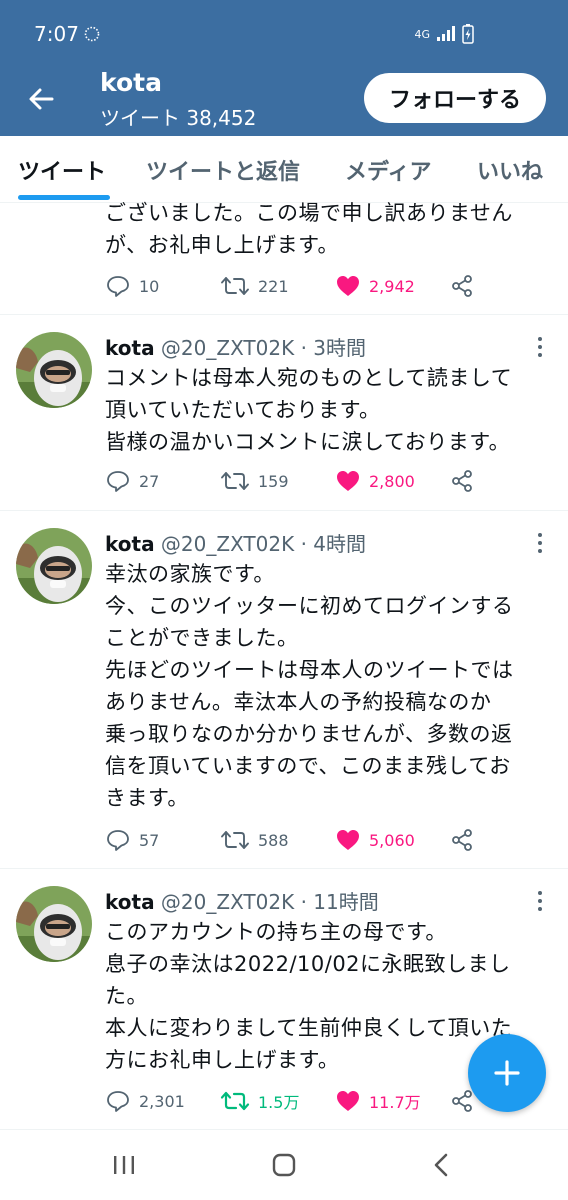  I want to click on tweet-text-line: 今、このツイッターに初めてログインする, so click(309, 606).